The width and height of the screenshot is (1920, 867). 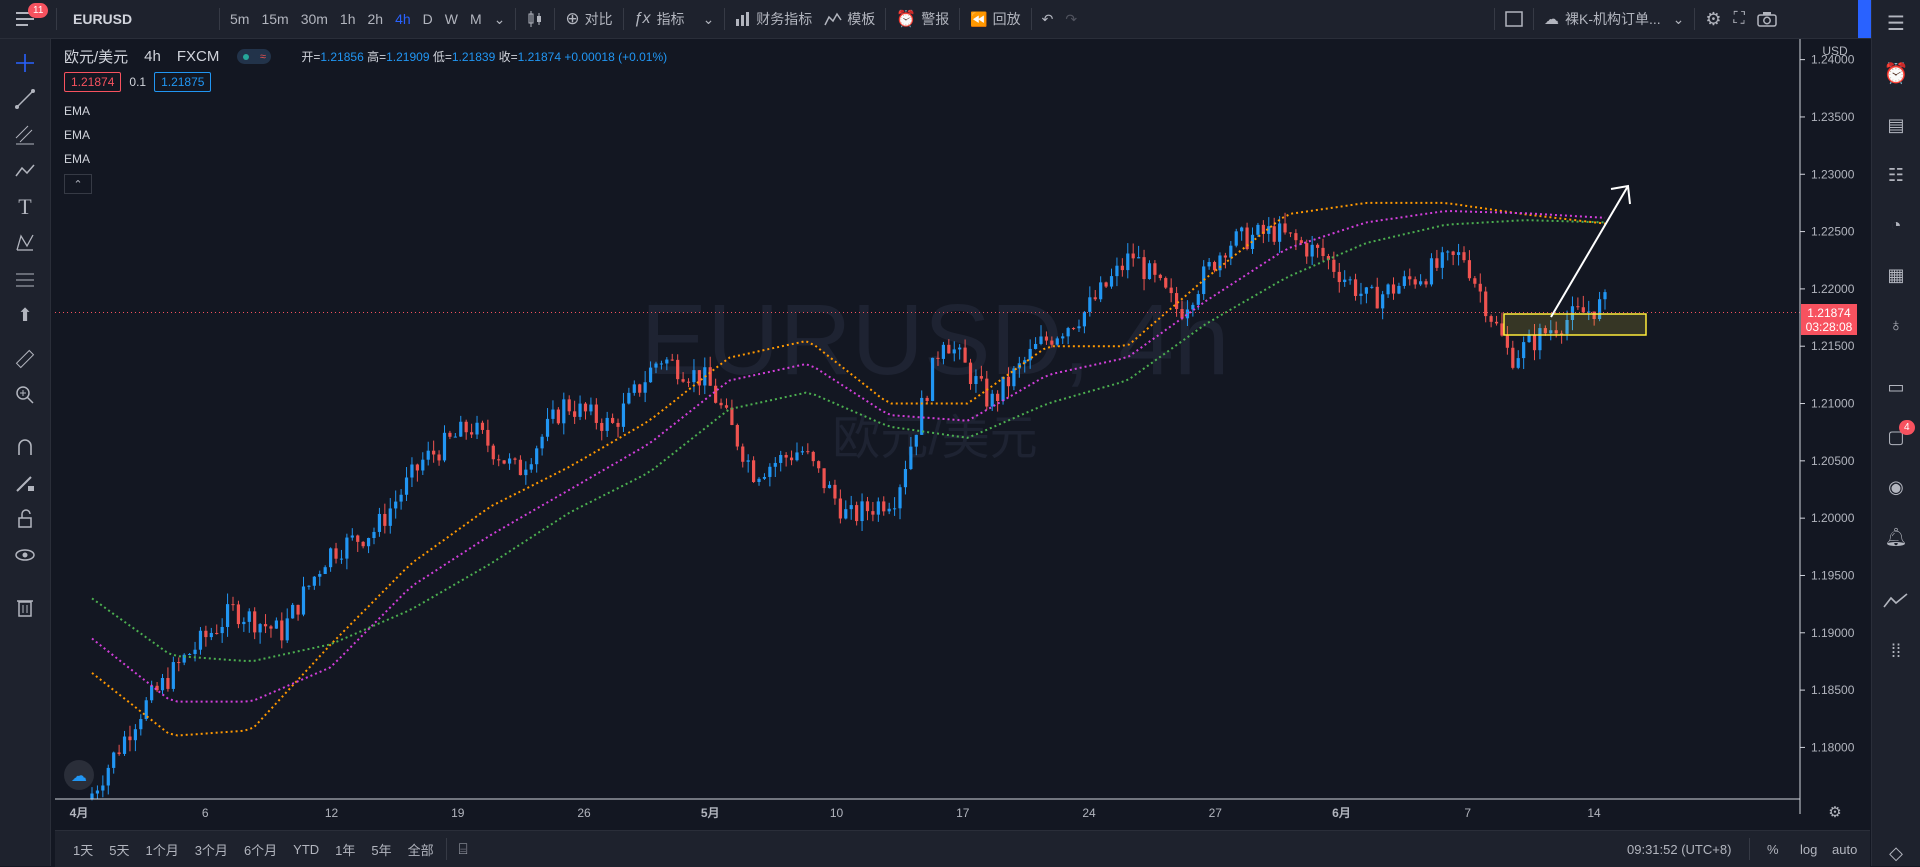 I want to click on indicator-ema-1: EMA, so click(x=77, y=111).